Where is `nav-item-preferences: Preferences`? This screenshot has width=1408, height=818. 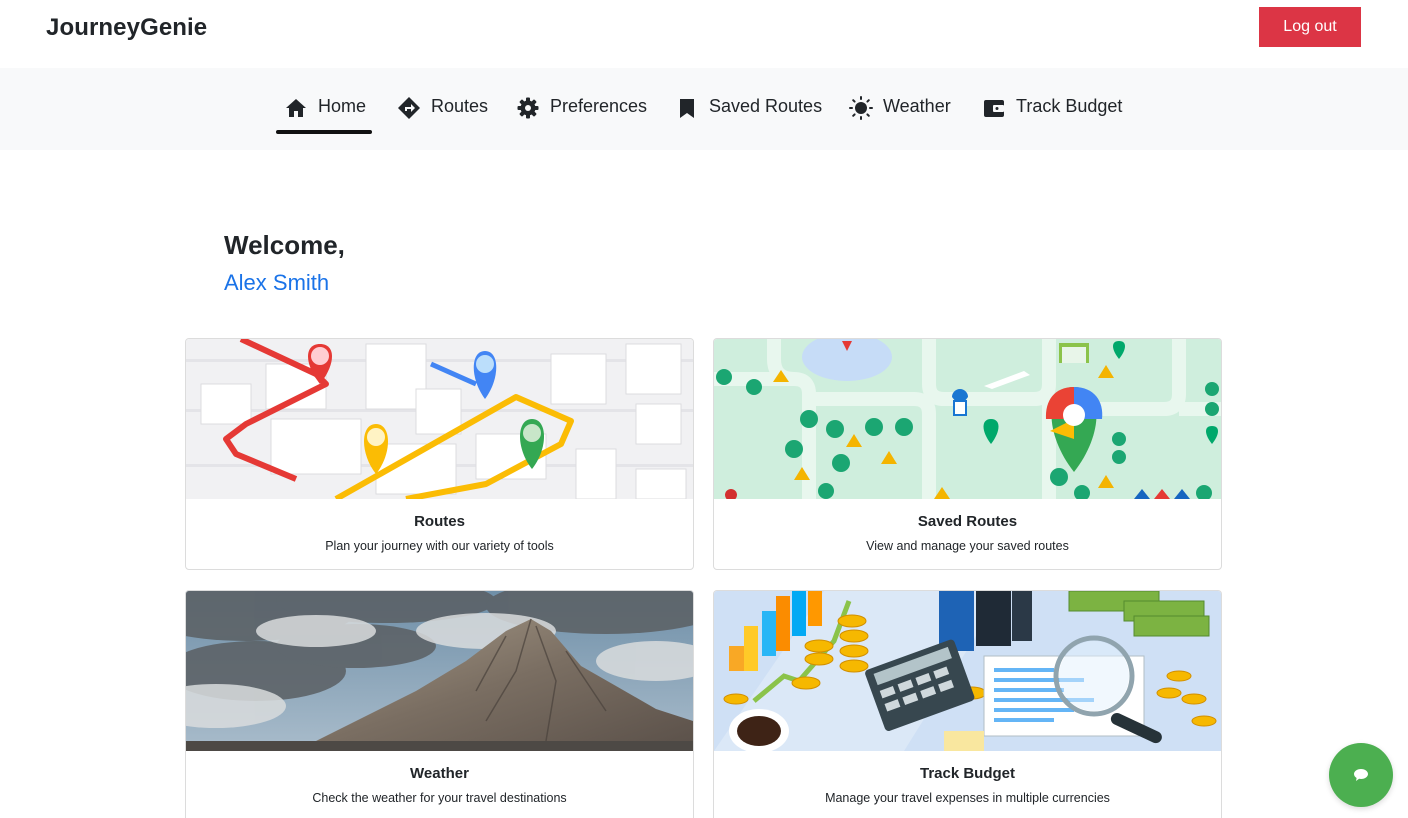
nav-item-preferences: Preferences is located at coordinates (581, 114).